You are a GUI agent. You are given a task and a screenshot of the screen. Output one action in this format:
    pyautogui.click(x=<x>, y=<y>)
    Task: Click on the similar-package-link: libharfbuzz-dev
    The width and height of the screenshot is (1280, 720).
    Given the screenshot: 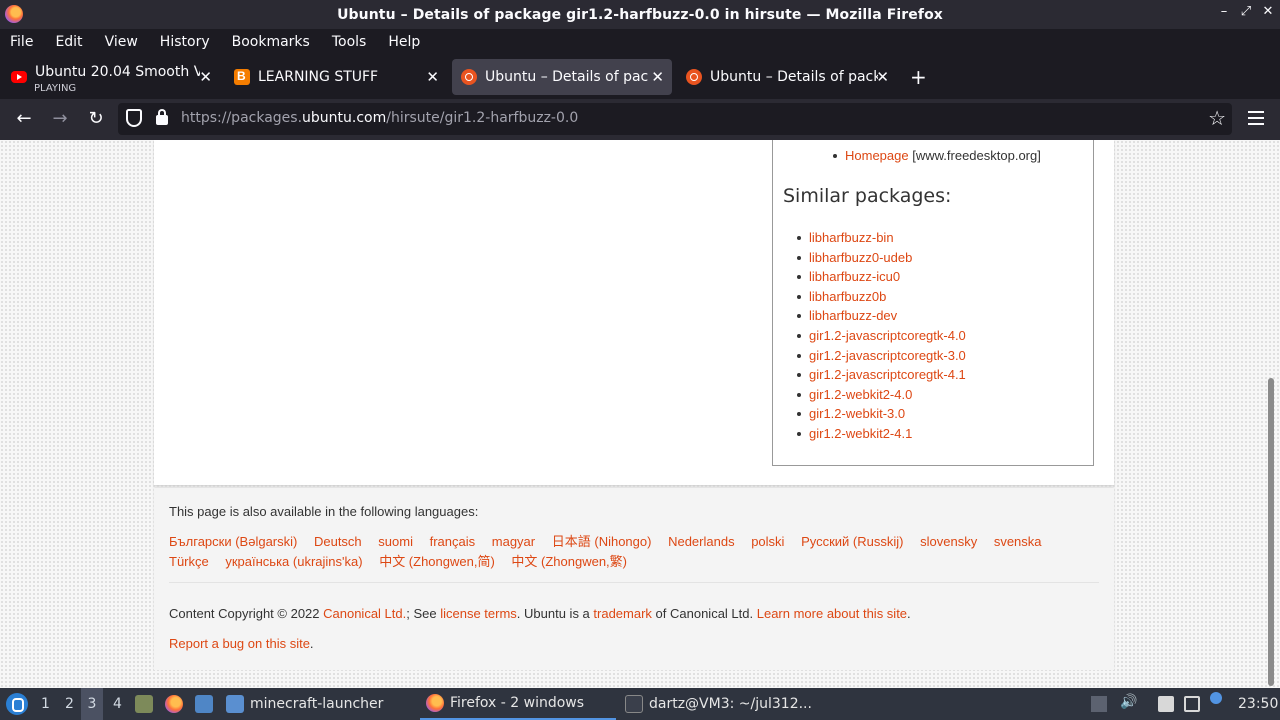 What is the action you would take?
    pyautogui.click(x=853, y=315)
    